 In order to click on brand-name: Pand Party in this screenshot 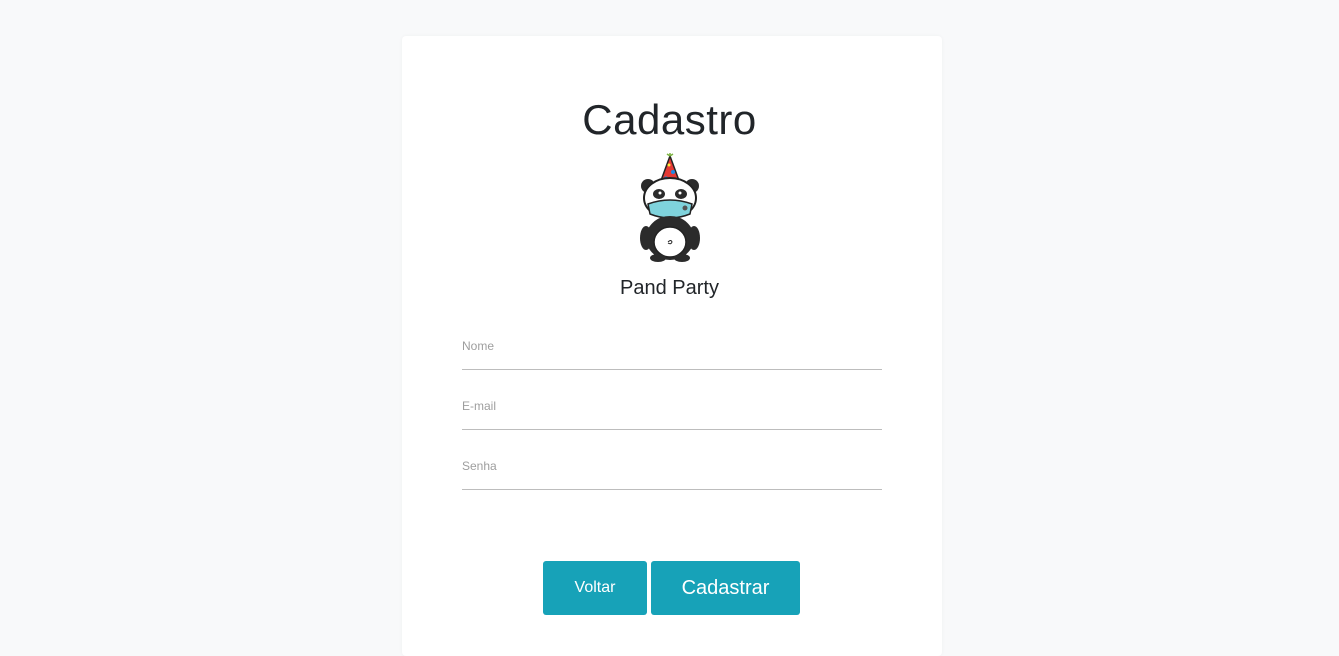, I will do `click(669, 288)`.